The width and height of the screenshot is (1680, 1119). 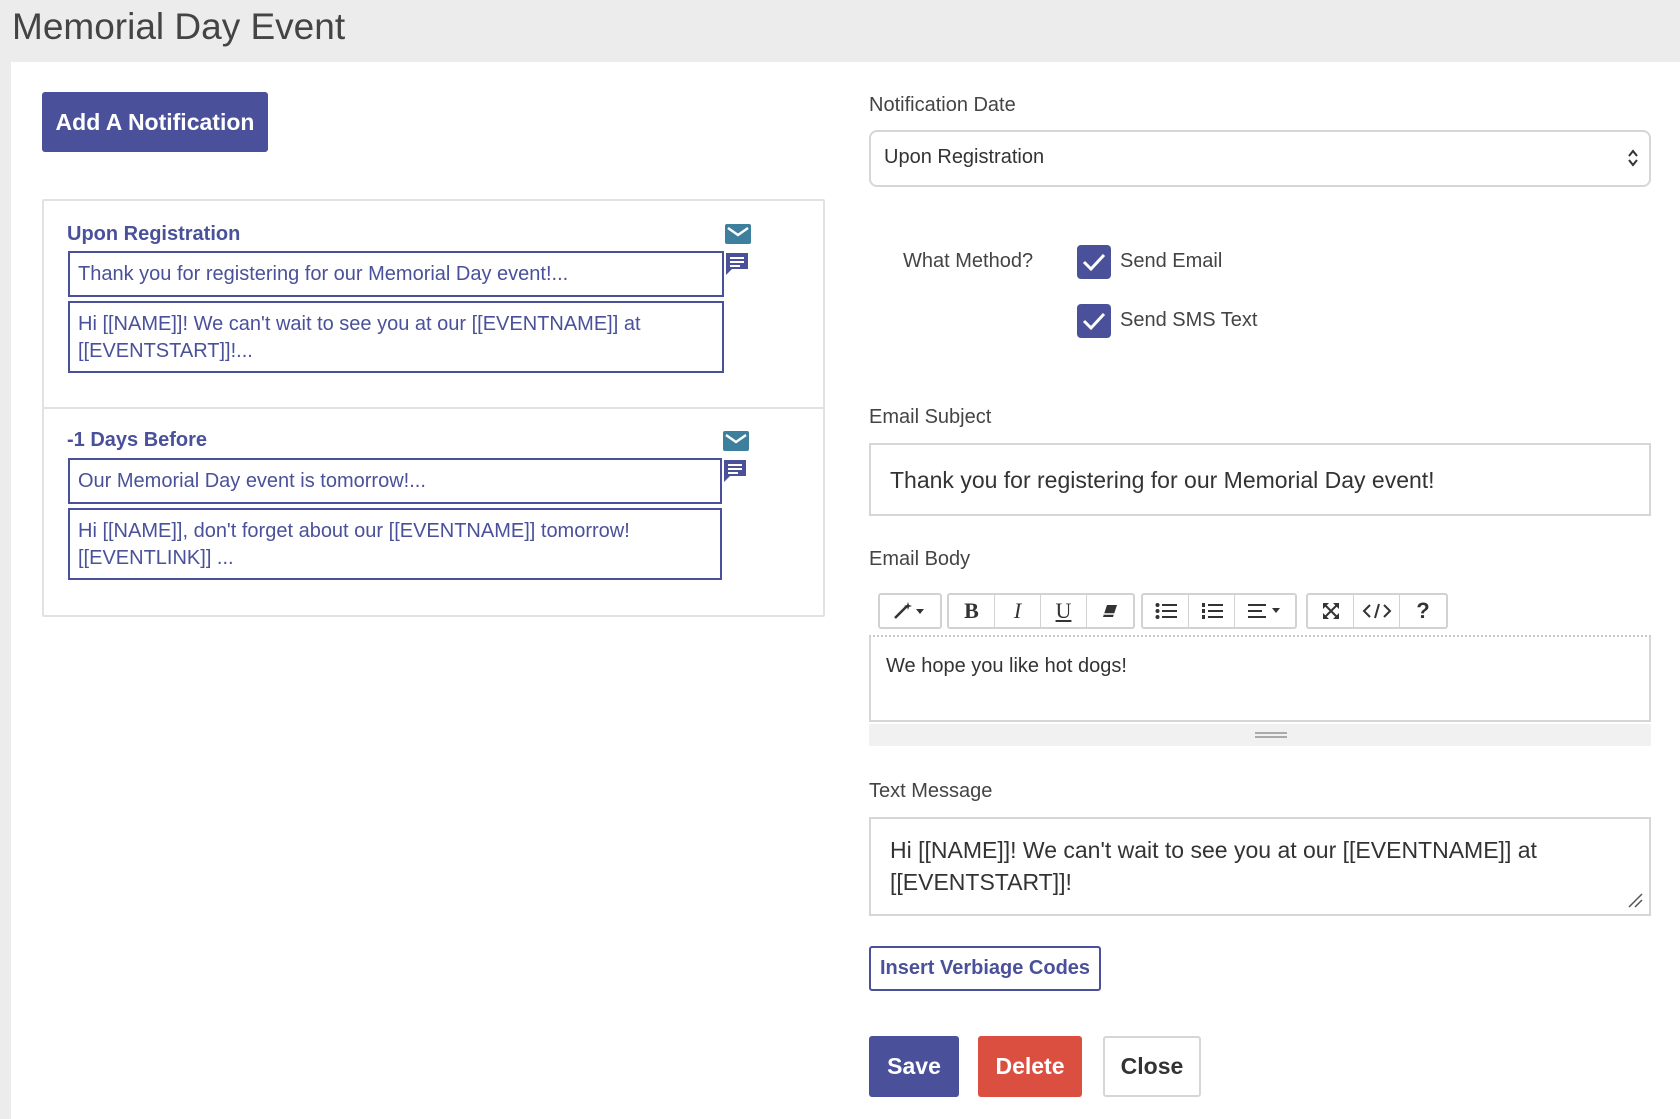 I want to click on page-header: Memorial Day Event, so click(x=840, y=31).